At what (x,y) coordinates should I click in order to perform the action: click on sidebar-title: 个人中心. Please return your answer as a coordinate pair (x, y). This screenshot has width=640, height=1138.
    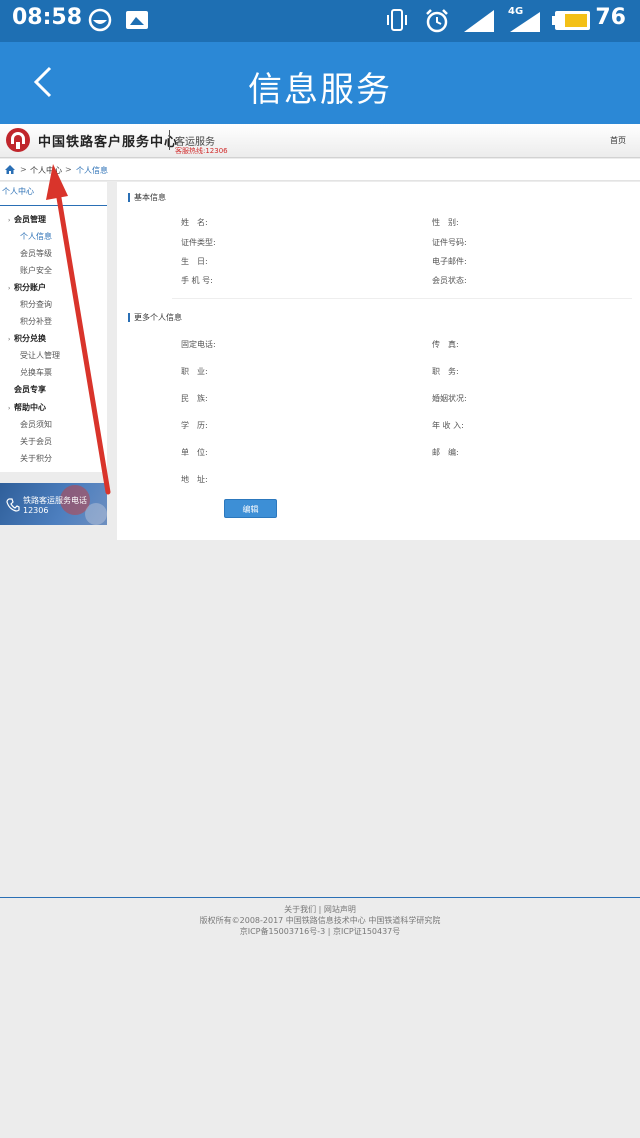
    Looking at the image, I should click on (53, 196).